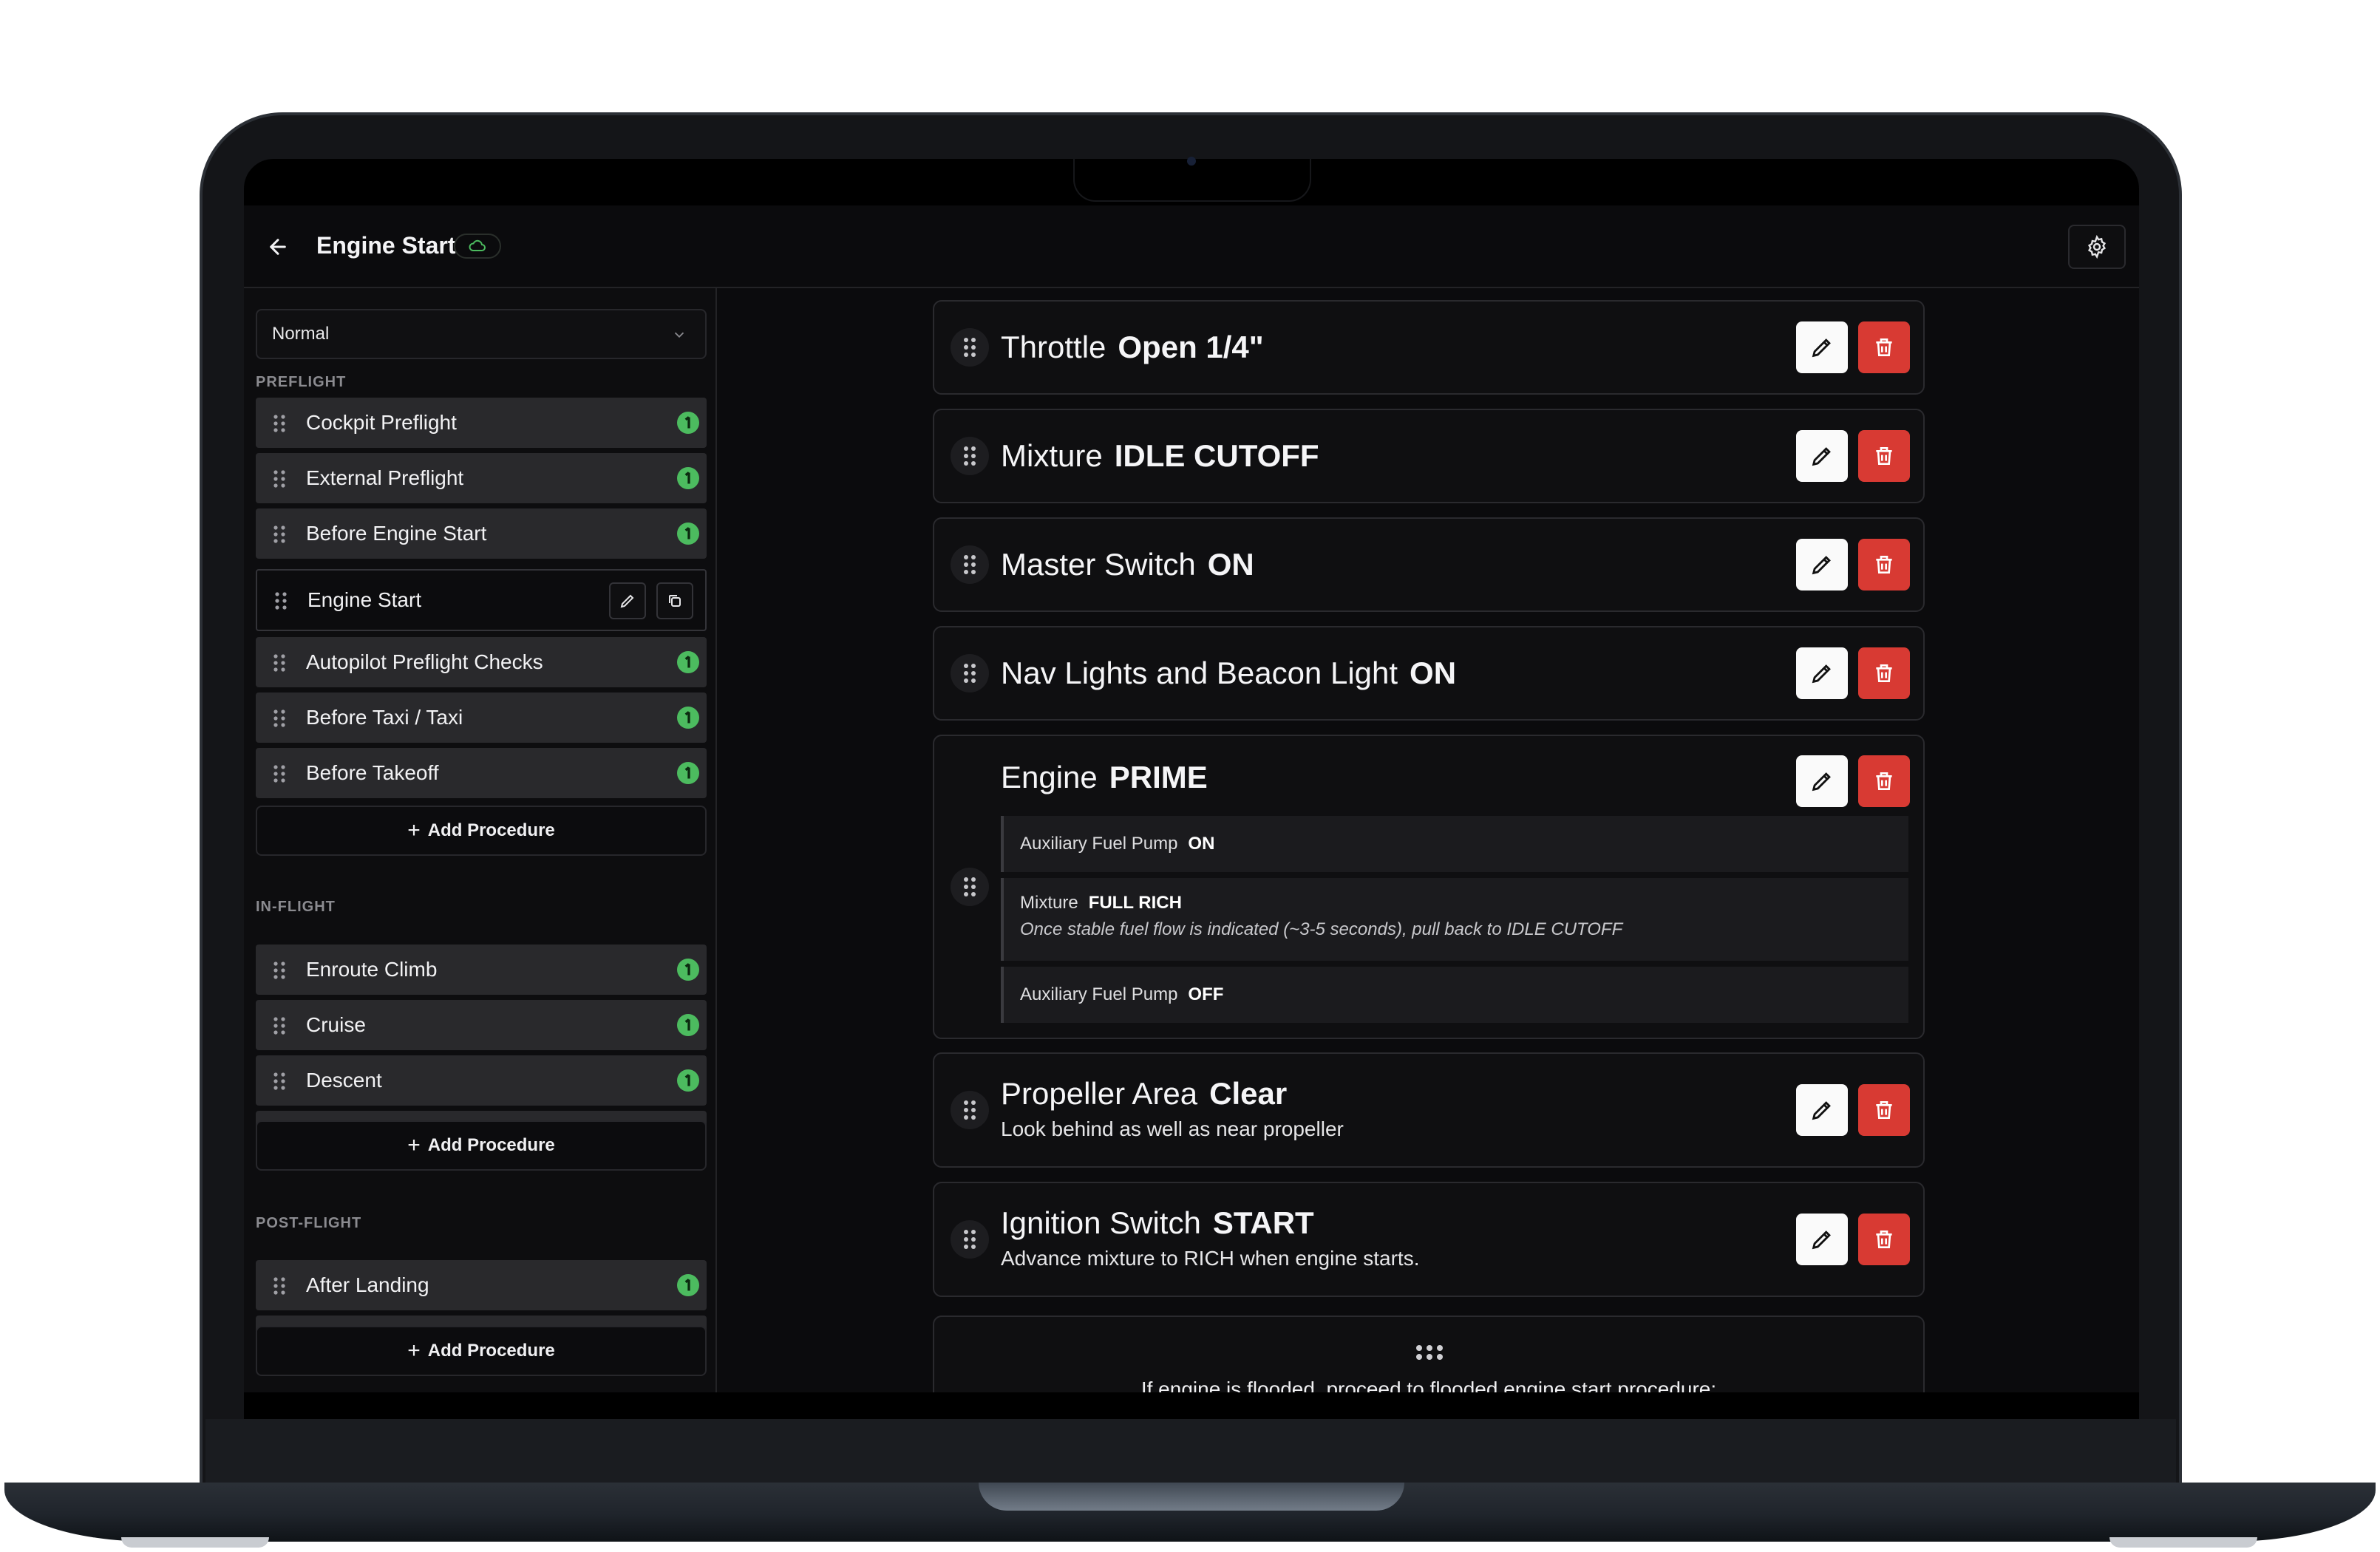 The height and width of the screenshot is (1552, 2380). Describe the element at coordinates (481, 600) in the screenshot. I see `sidebar-item: Engine Start` at that location.